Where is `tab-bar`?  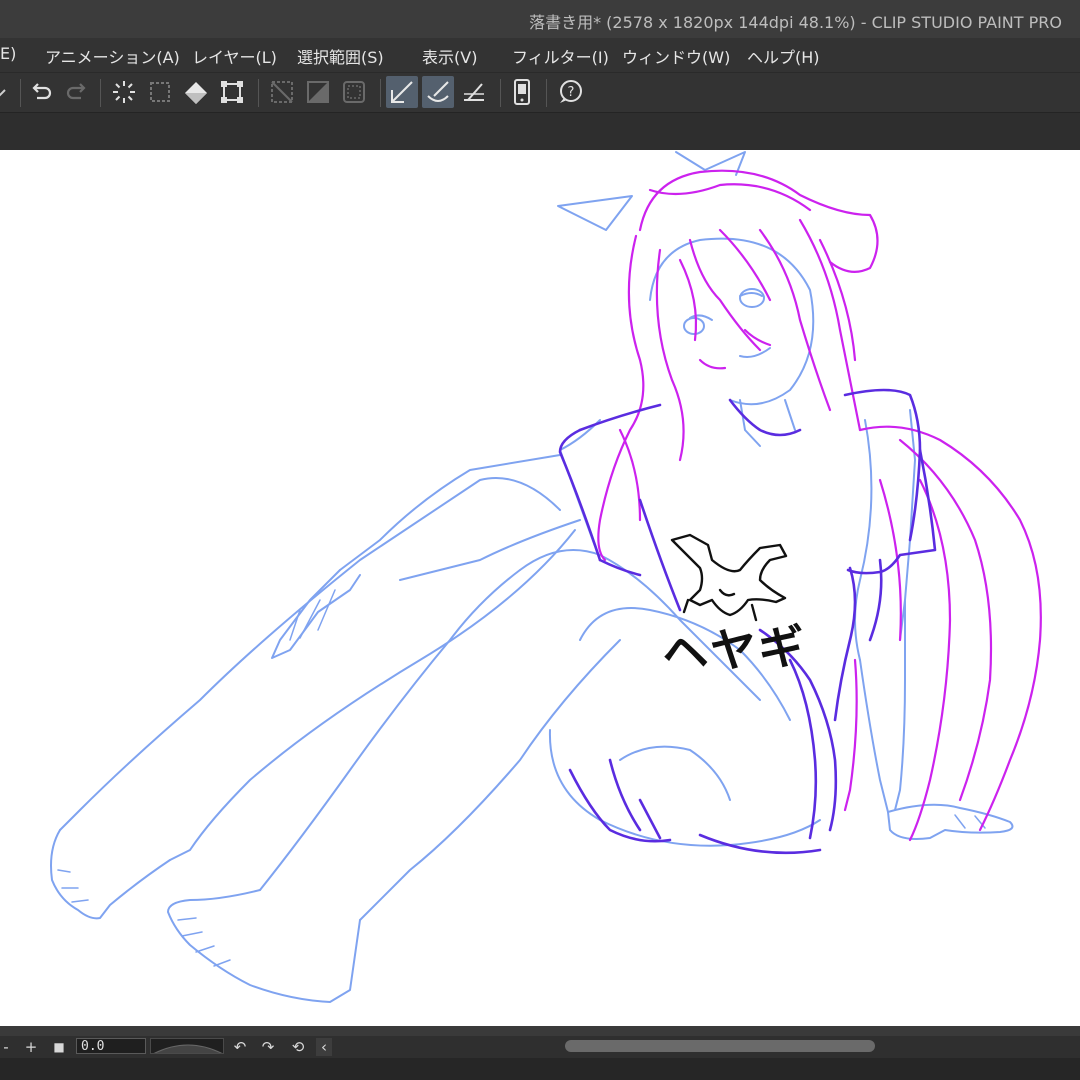
tab-bar is located at coordinates (540, 131).